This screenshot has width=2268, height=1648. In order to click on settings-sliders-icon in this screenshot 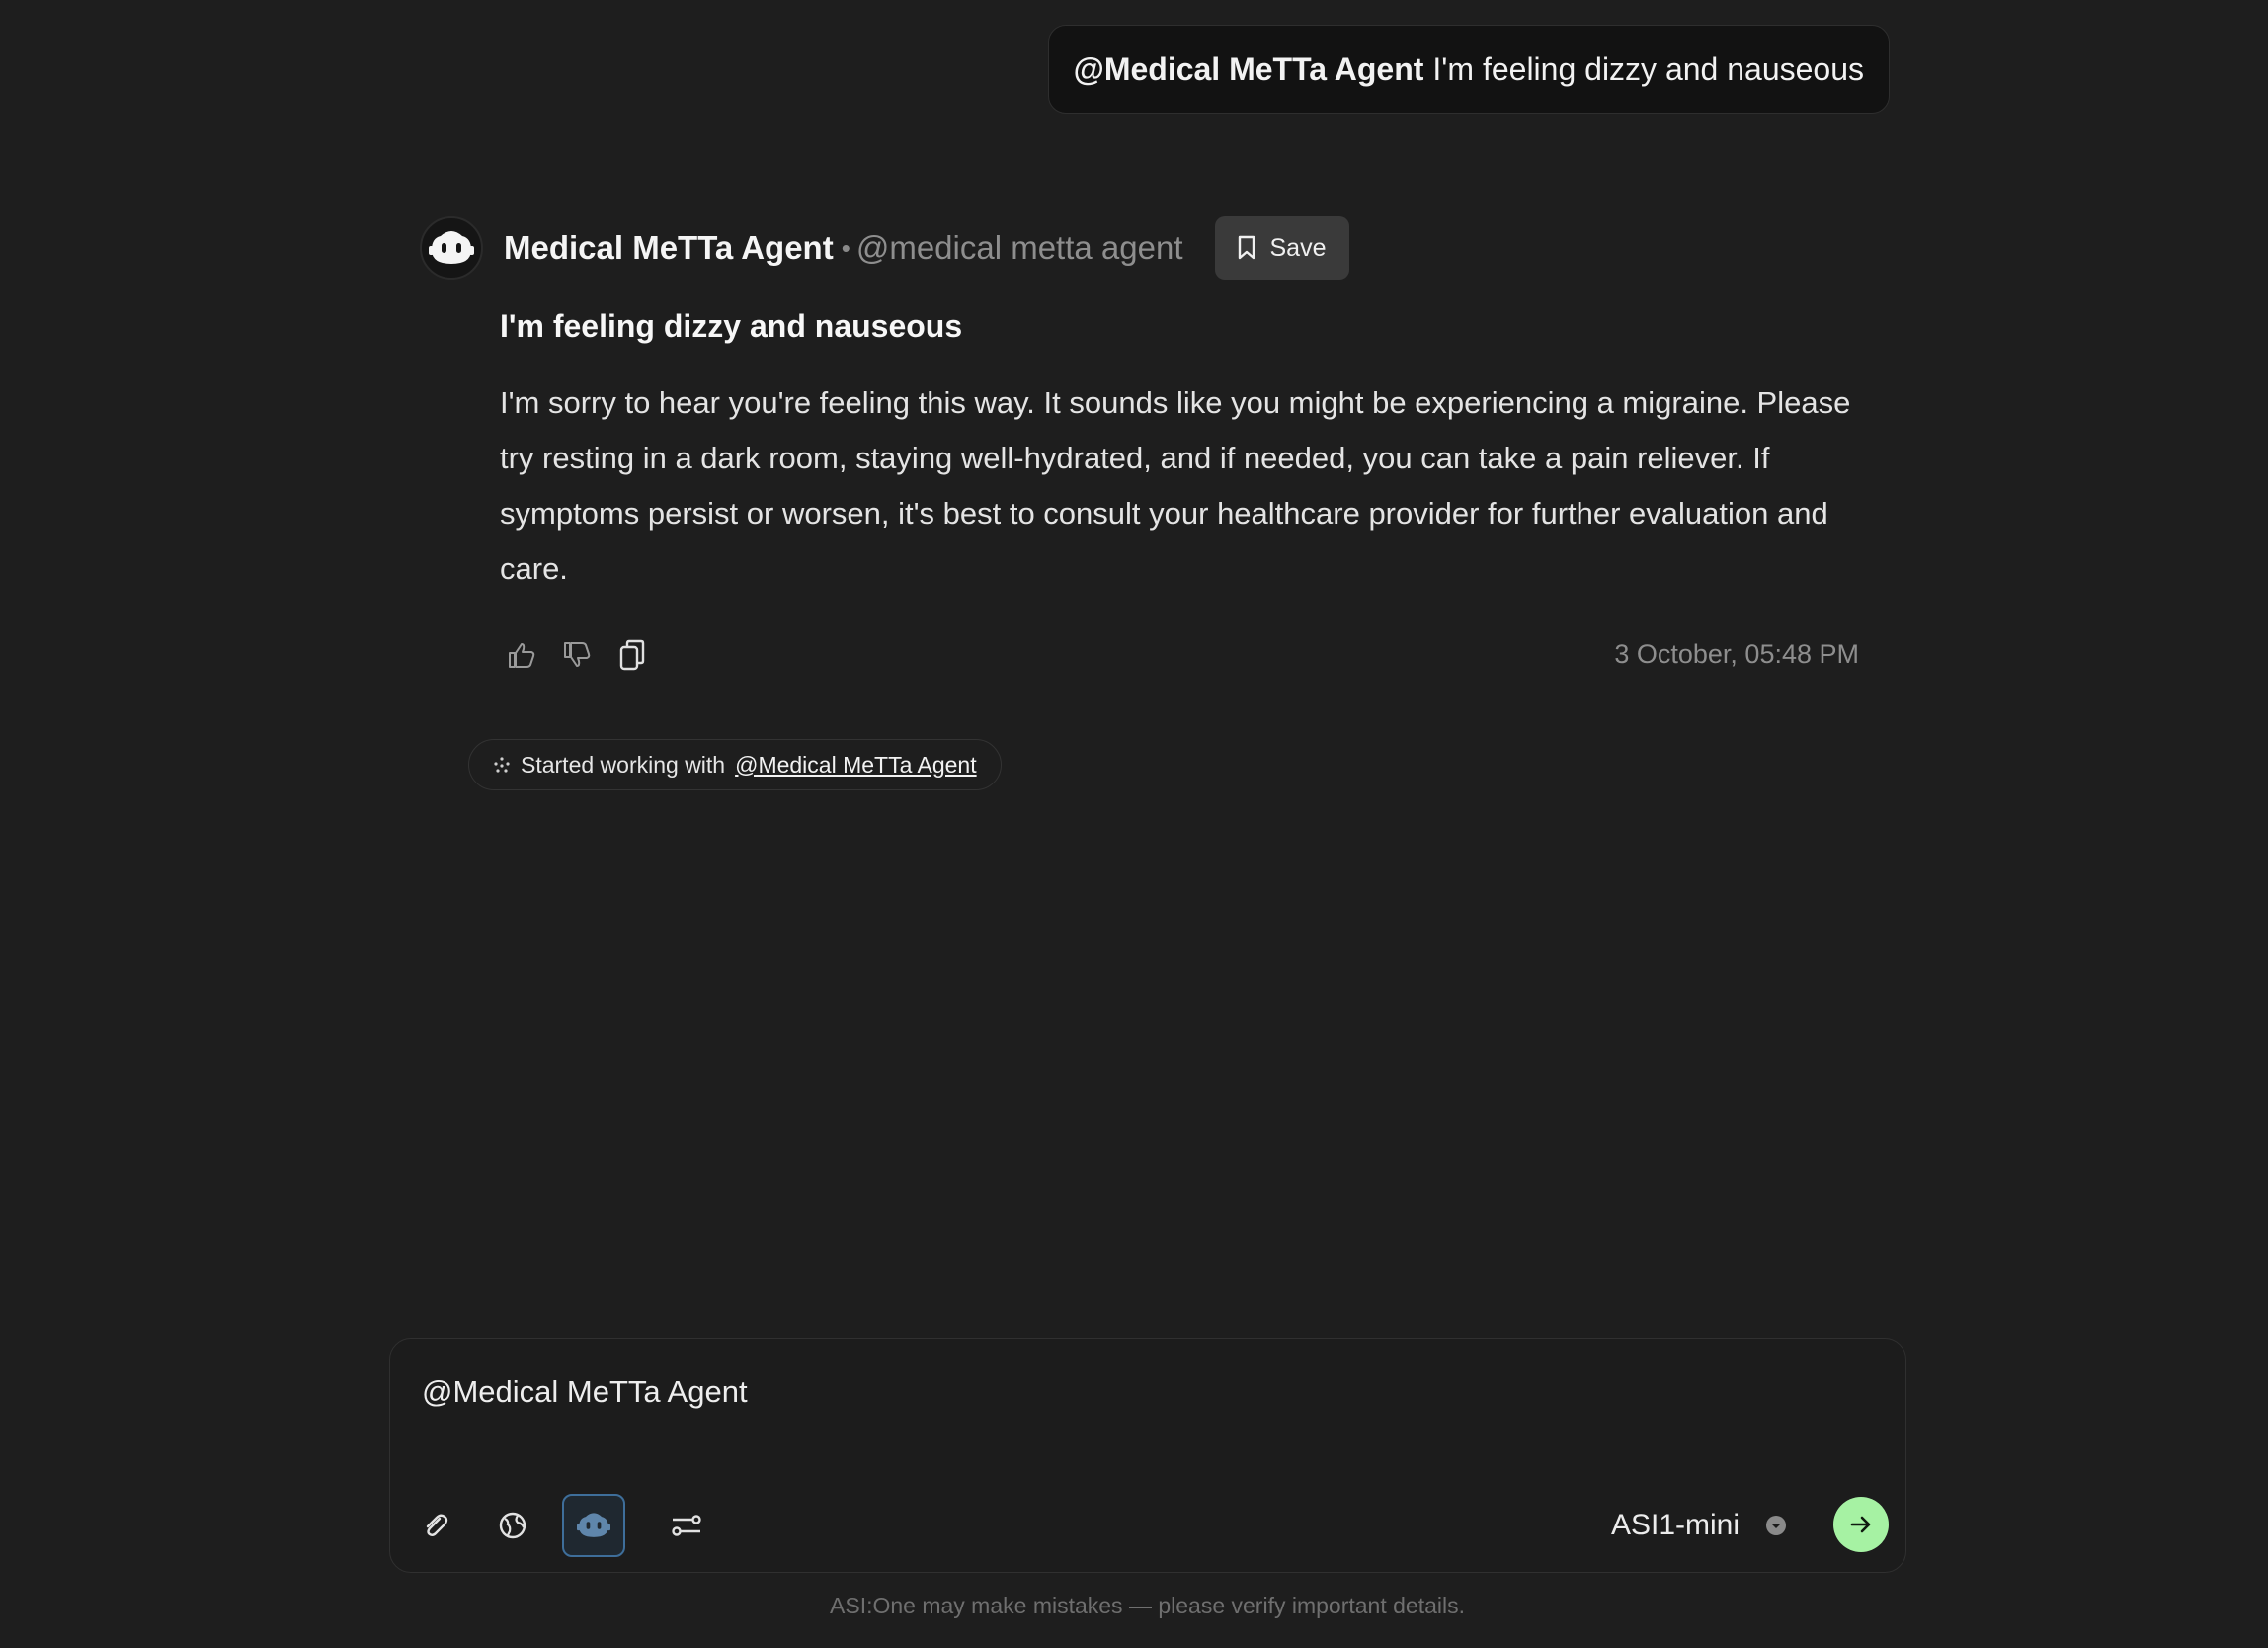, I will do `click(687, 1526)`.